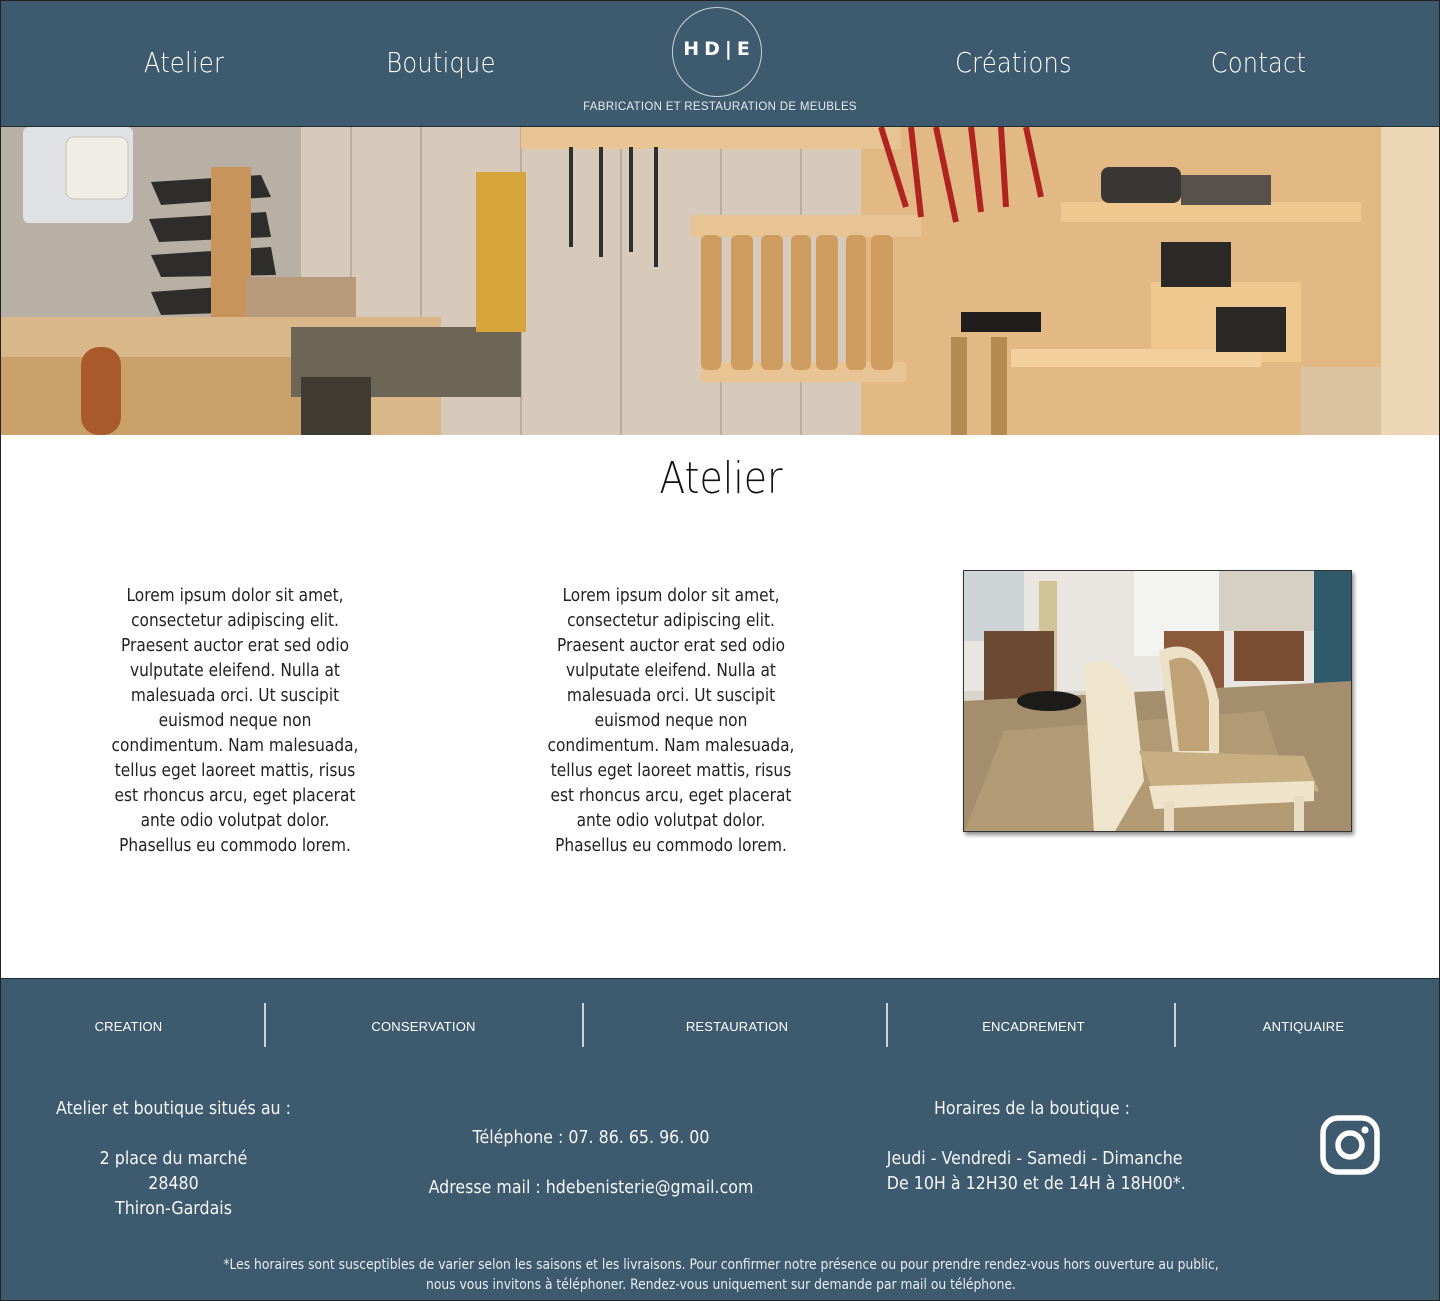  What do you see at coordinates (1013, 63) in the screenshot?
I see `nav-creations-link: Créations` at bounding box center [1013, 63].